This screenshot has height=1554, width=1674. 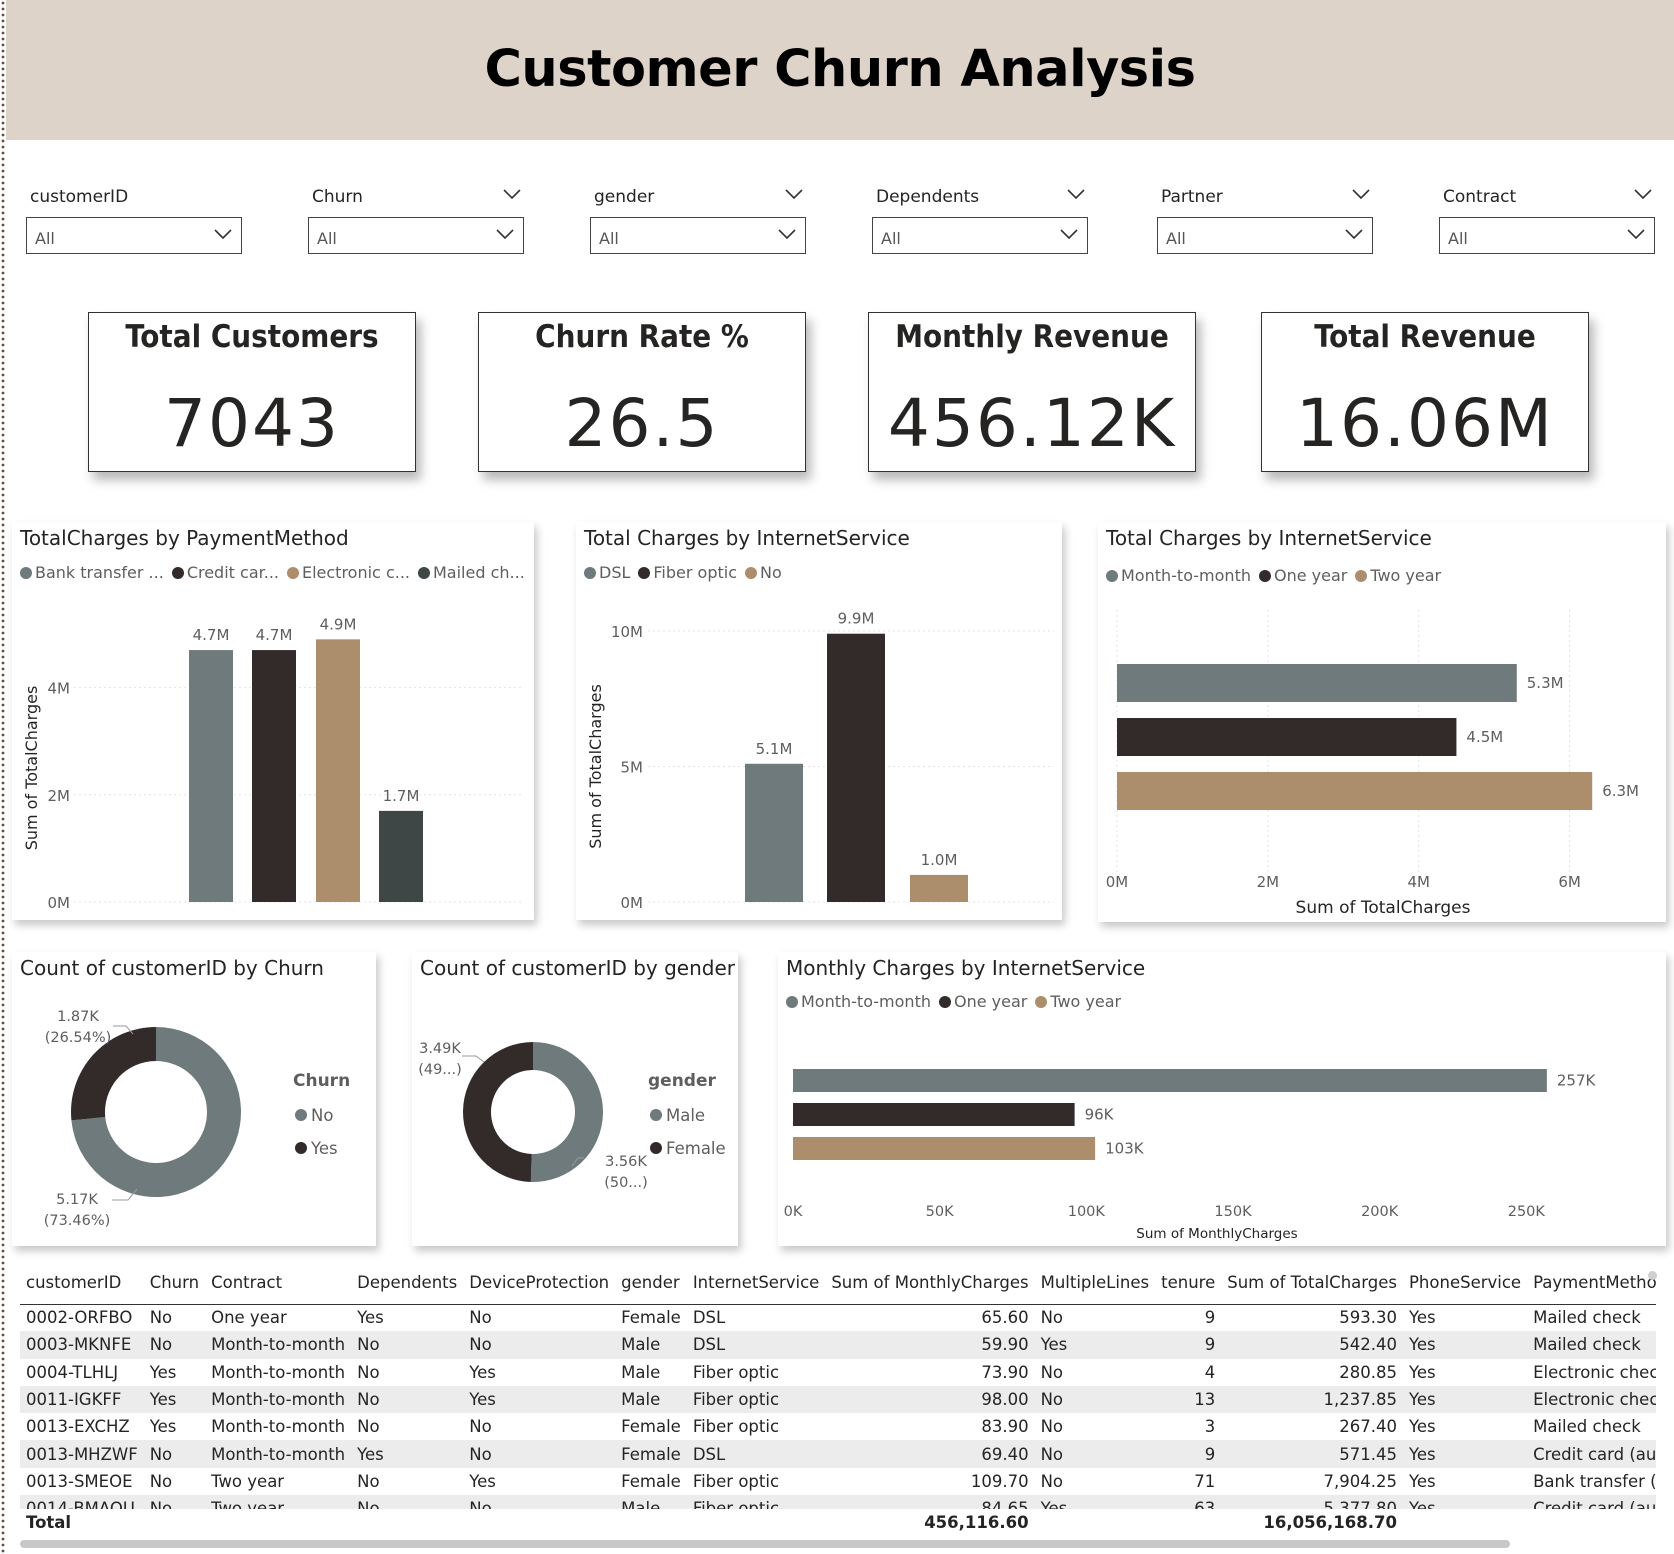 I want to click on column-header: MultipleLines, so click(x=1095, y=1283).